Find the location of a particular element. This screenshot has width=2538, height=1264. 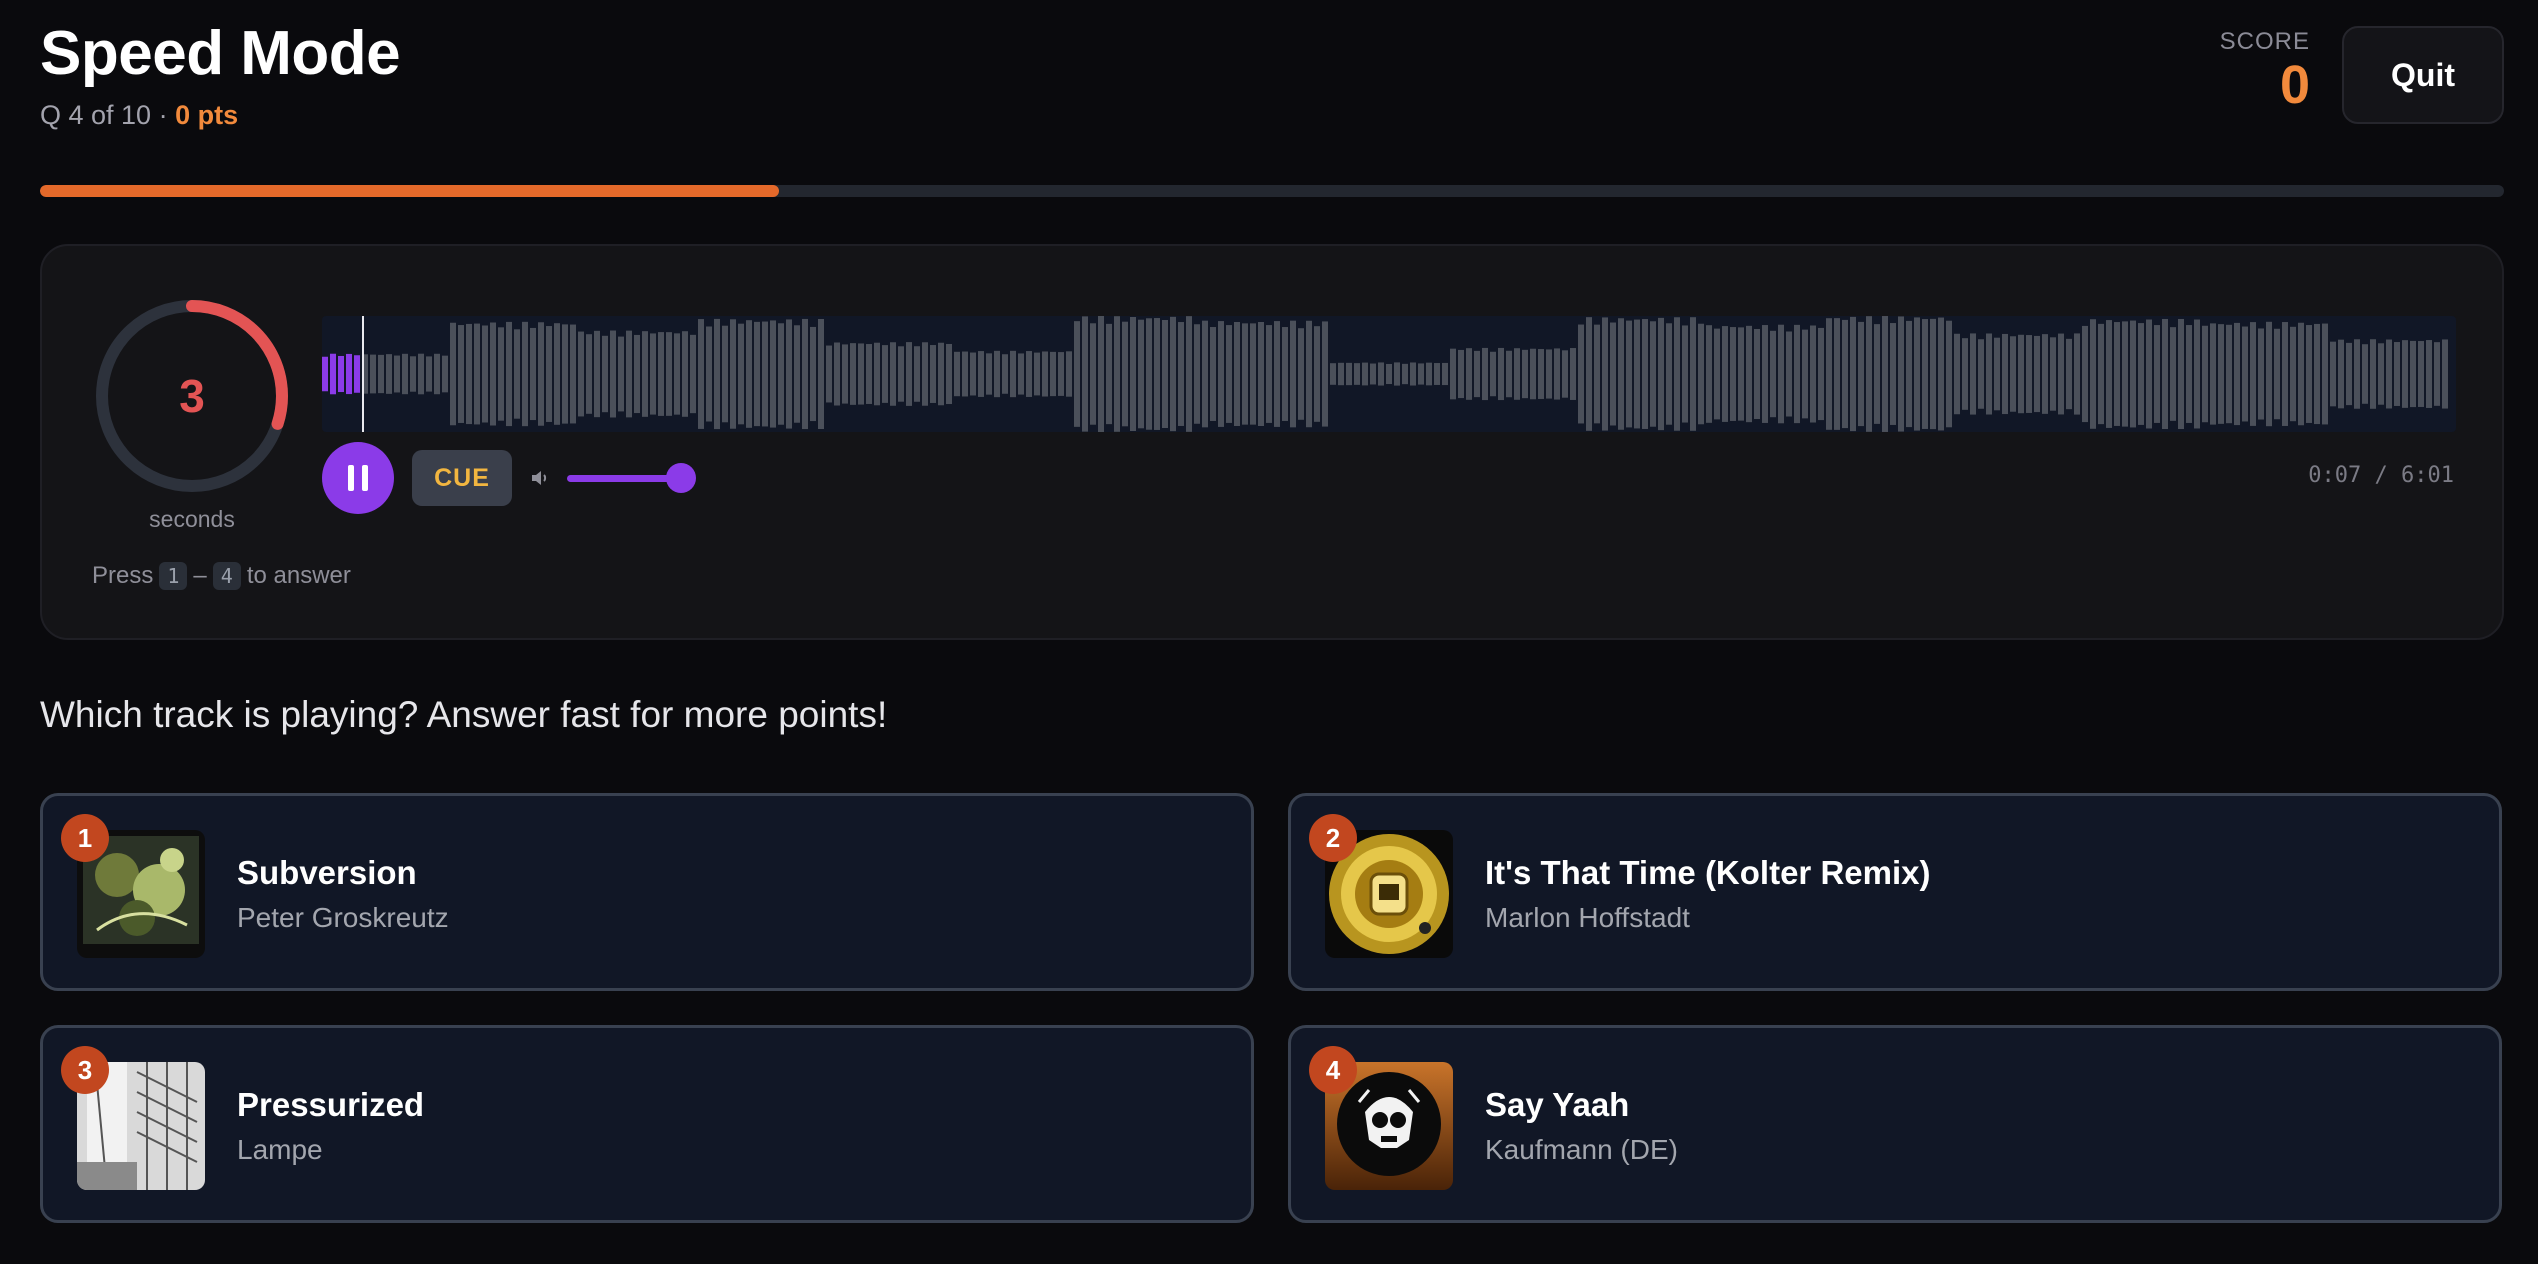

volume-icon is located at coordinates (540, 478).